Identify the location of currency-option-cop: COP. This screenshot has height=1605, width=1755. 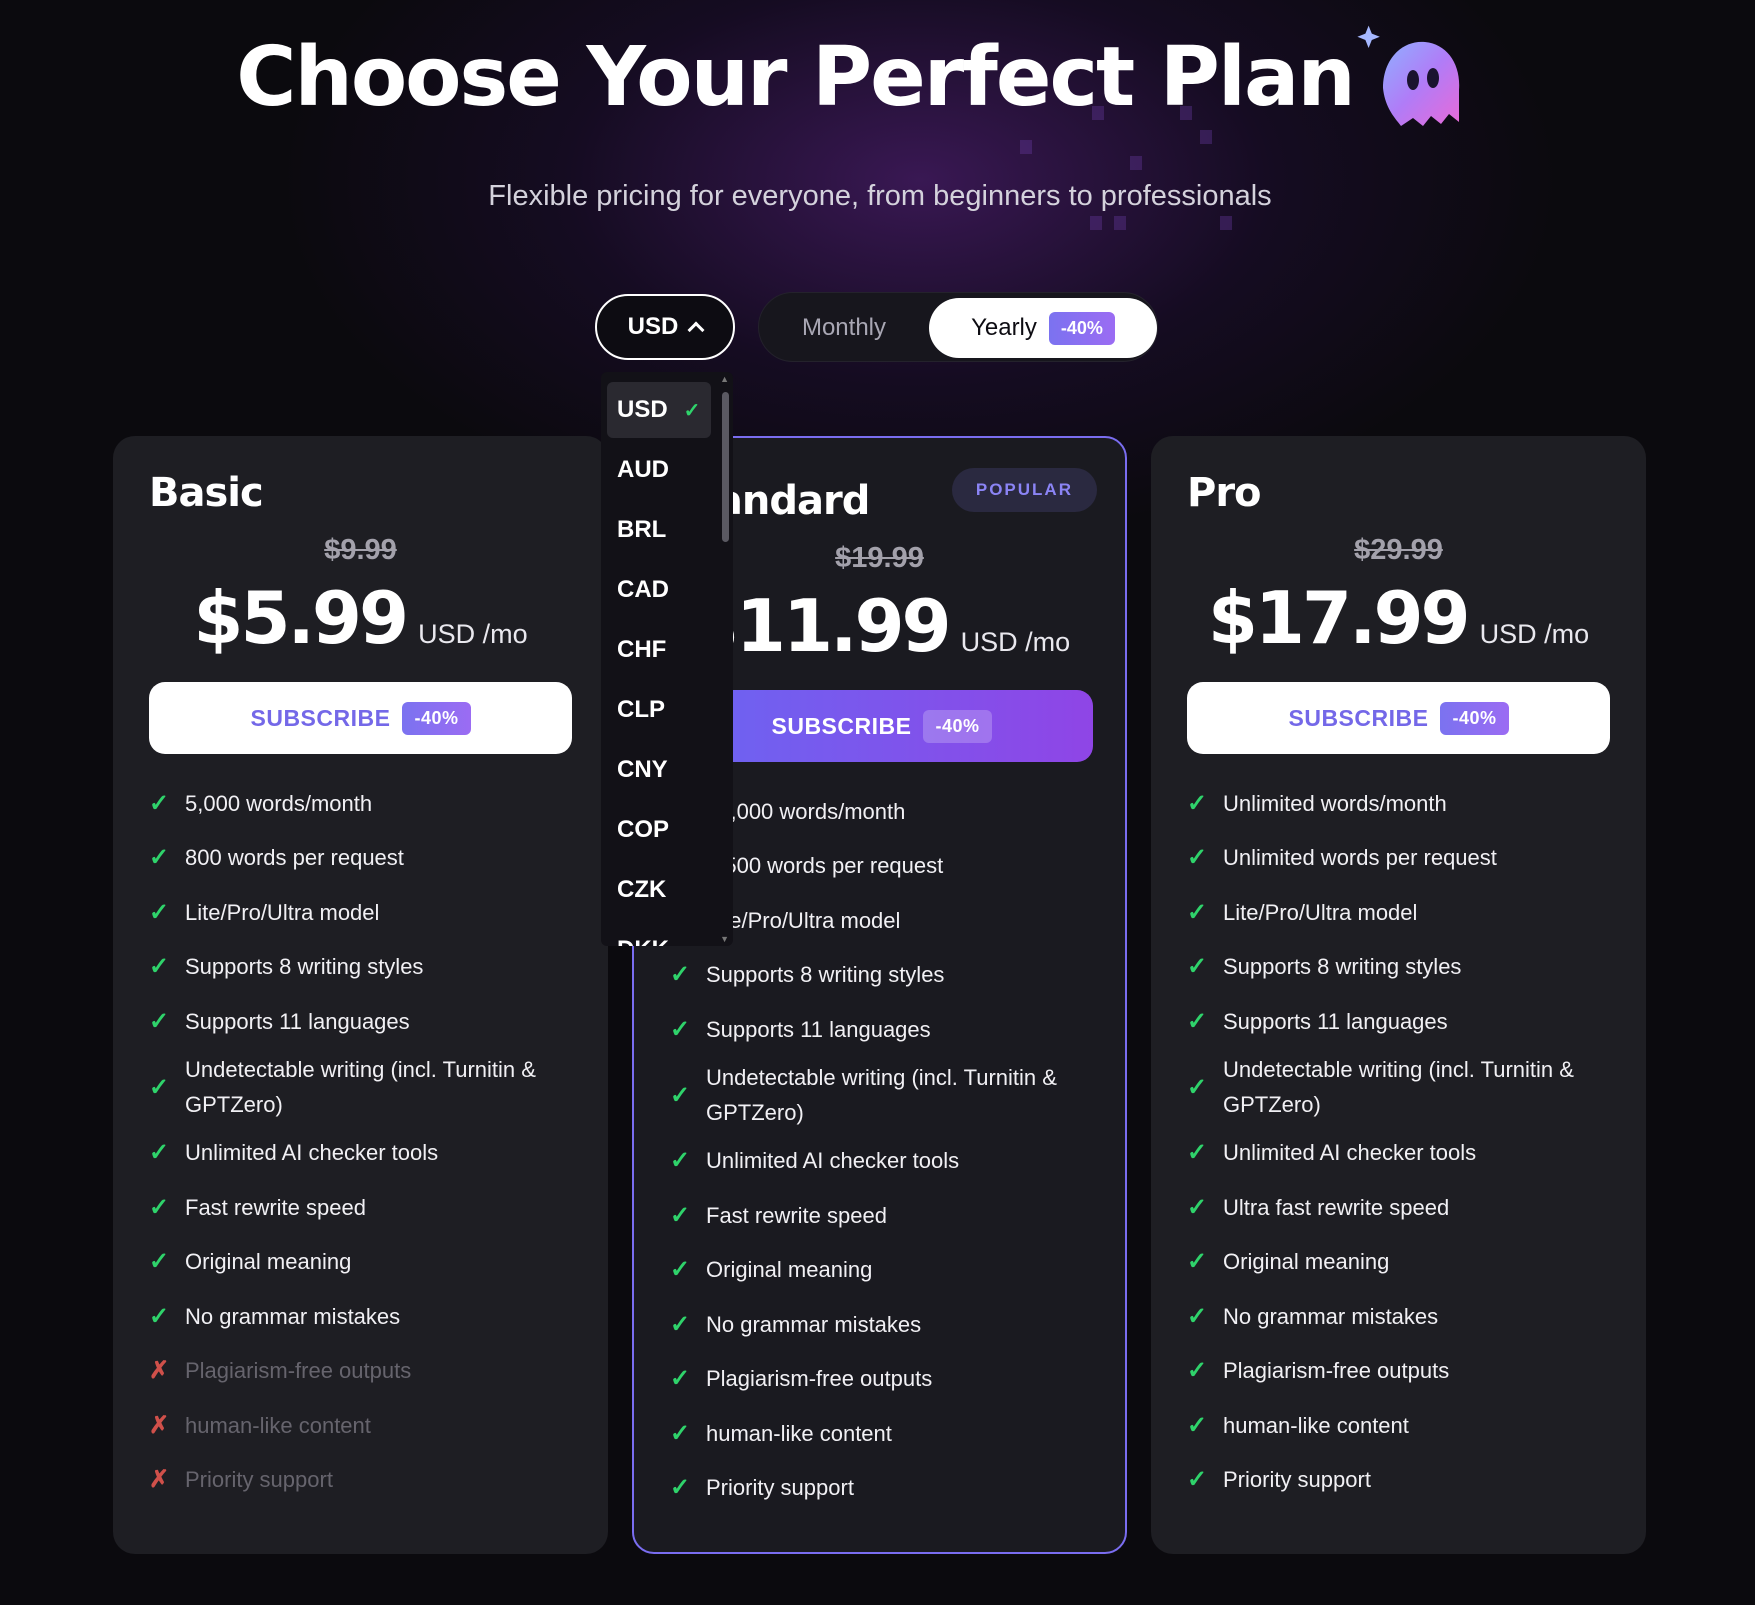
(659, 830).